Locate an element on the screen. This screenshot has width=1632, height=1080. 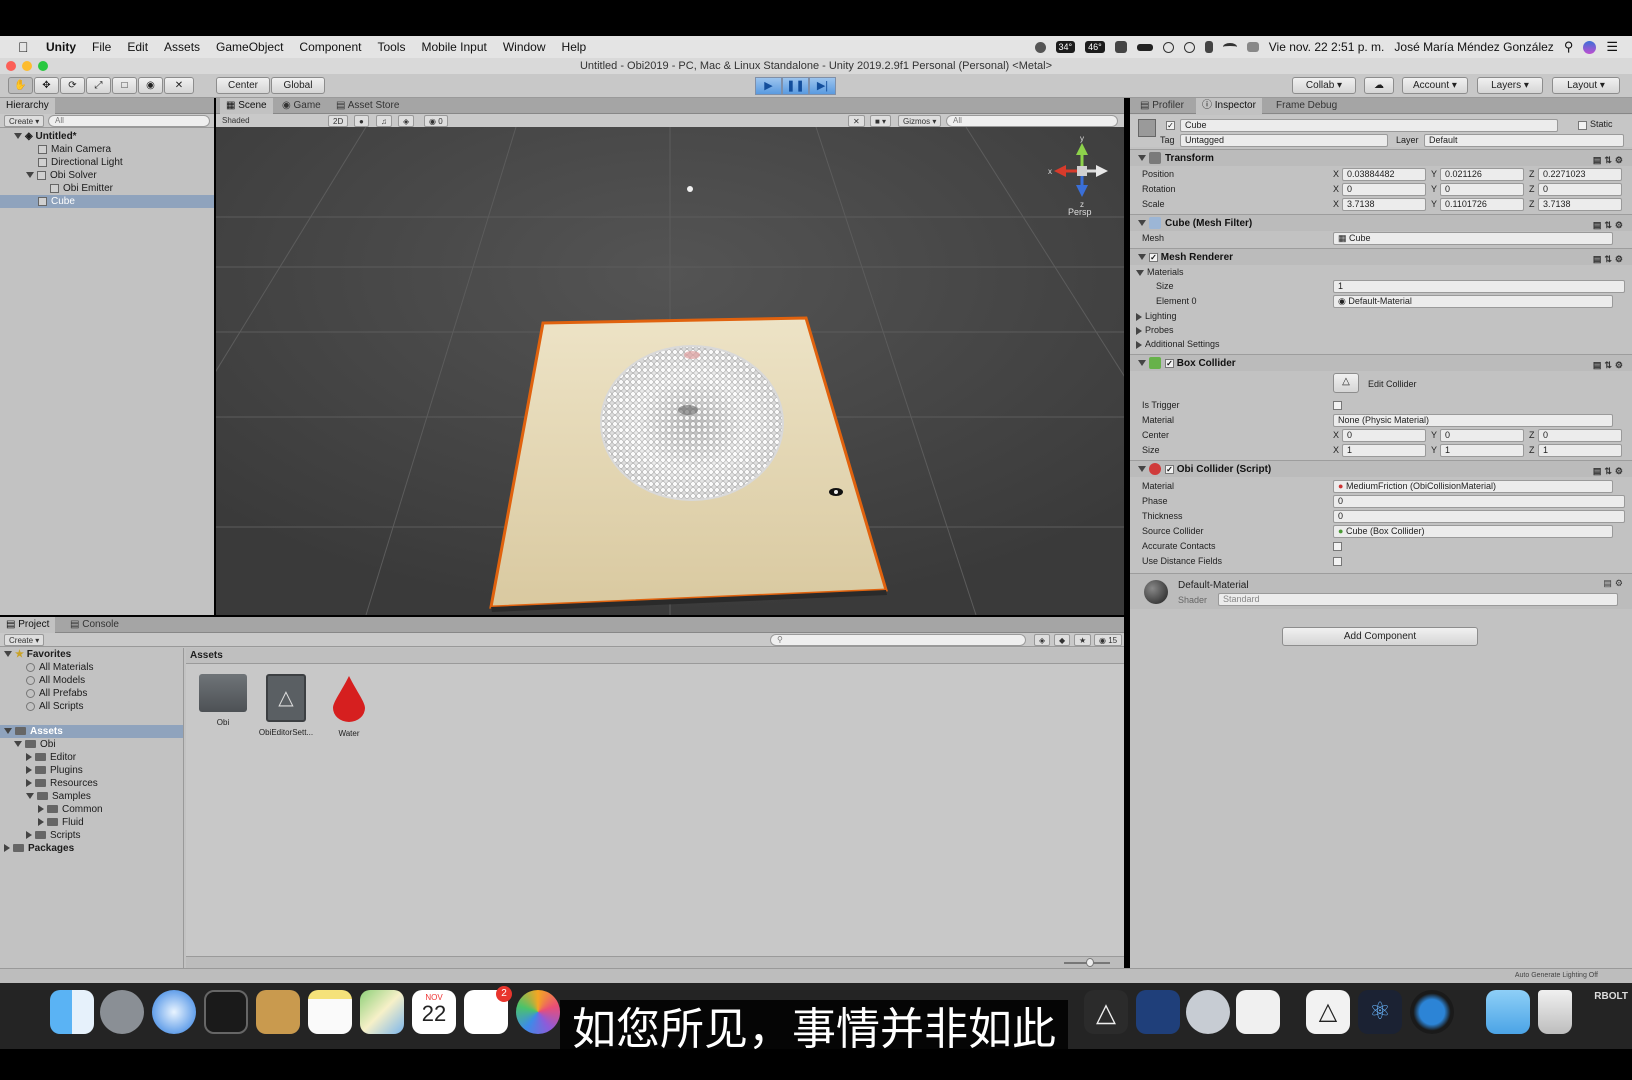
siri-icon is located at coordinates (1590, 47).